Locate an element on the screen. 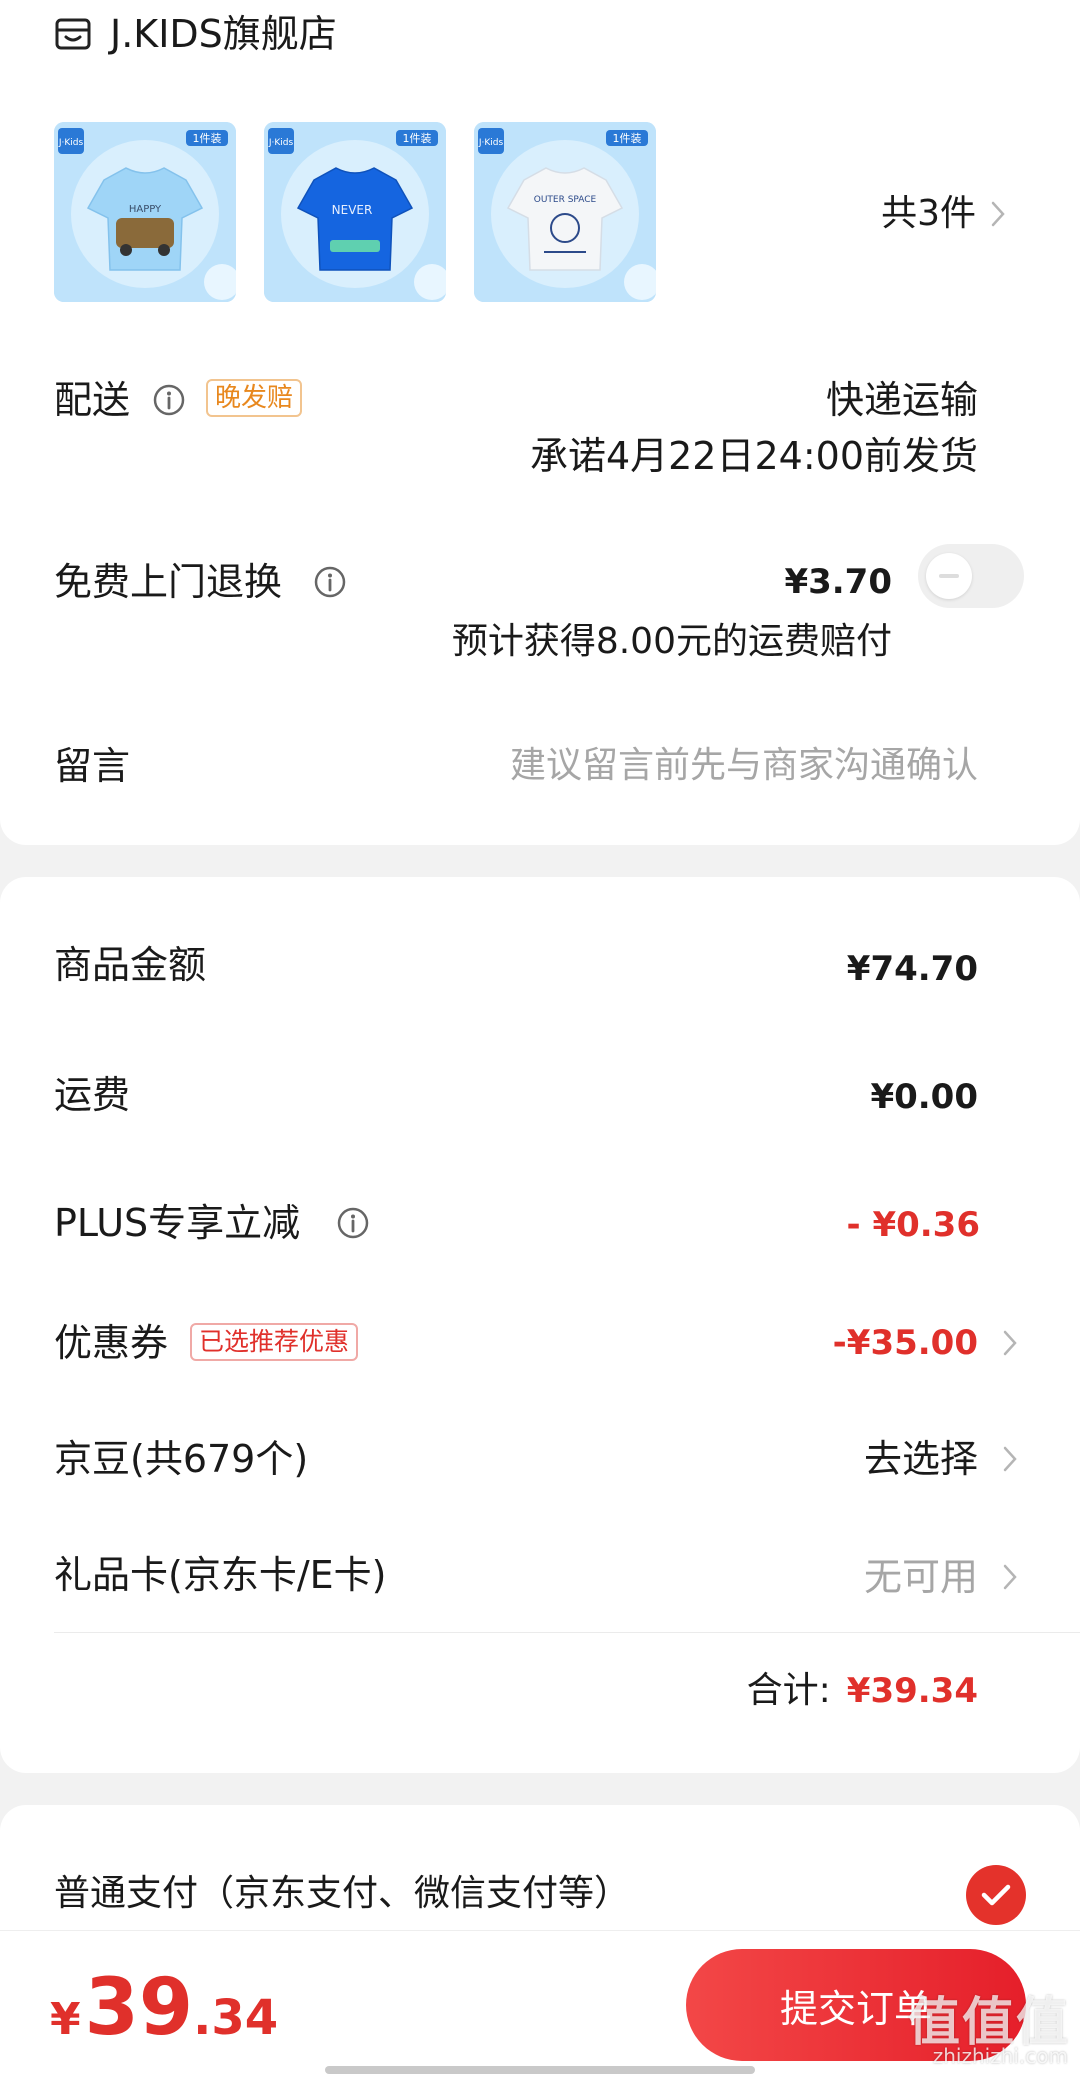 The width and height of the screenshot is (1080, 2076). shipping-label: 运费 is located at coordinates (92, 1095).